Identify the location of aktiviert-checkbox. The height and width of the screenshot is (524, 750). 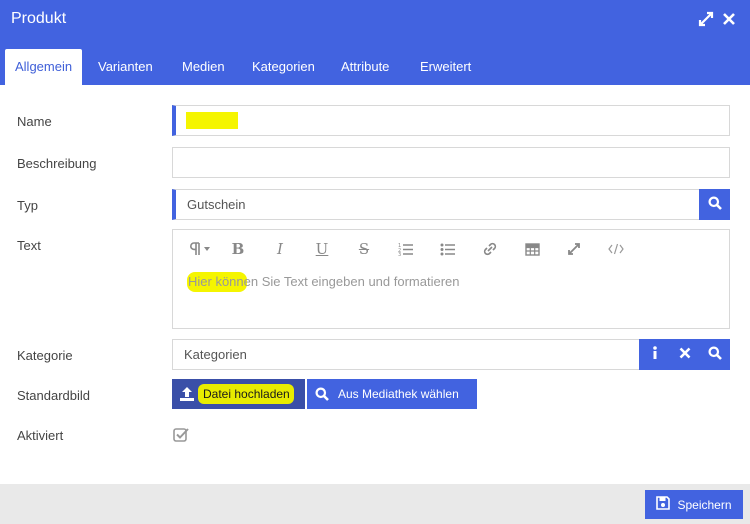
(181, 436).